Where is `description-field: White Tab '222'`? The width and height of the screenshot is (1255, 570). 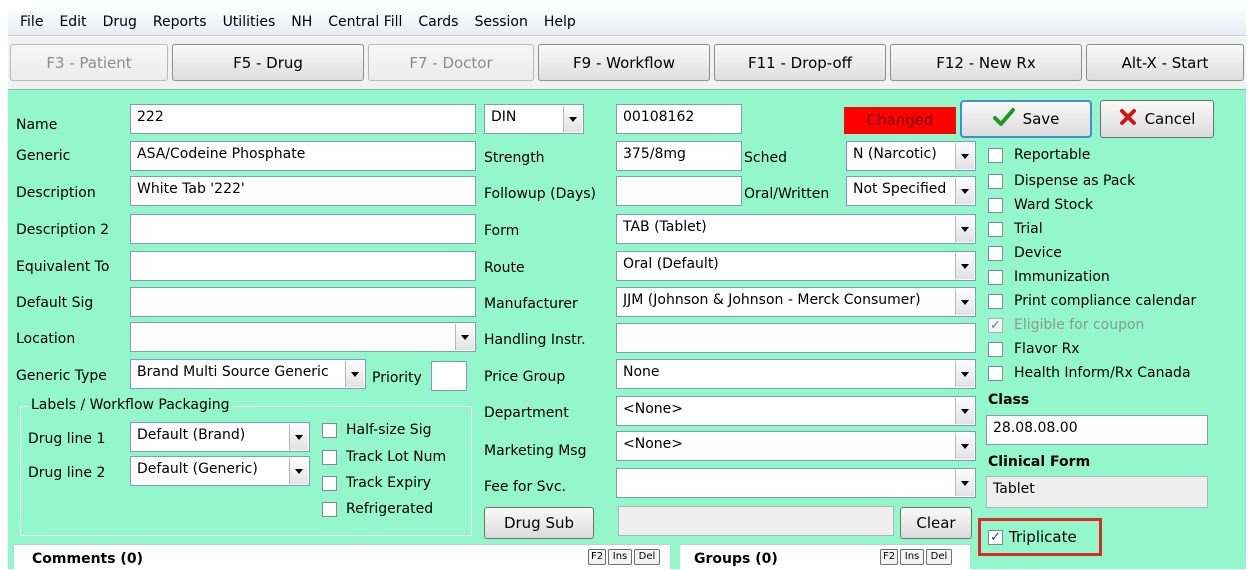
description-field: White Tab '222' is located at coordinates (303, 191).